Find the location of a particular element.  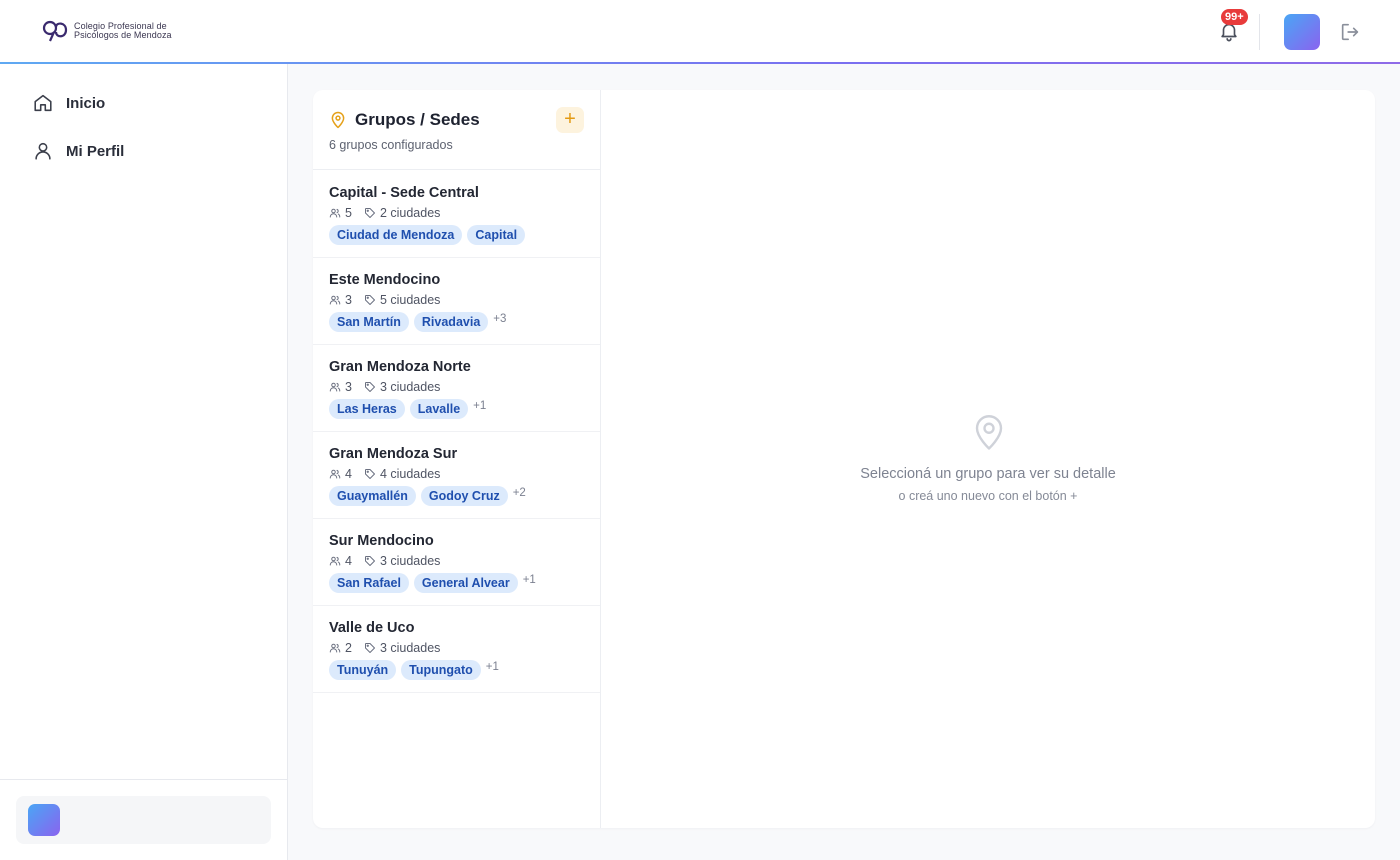

city-count: 2 ciudades is located at coordinates (410, 213).